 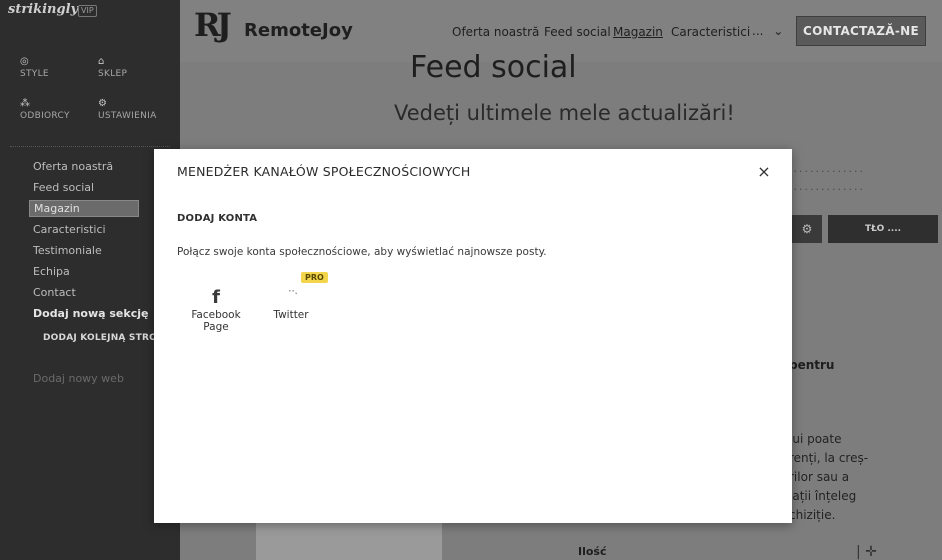 What do you see at coordinates (349, 540) in the screenshot?
I see `product-image` at bounding box center [349, 540].